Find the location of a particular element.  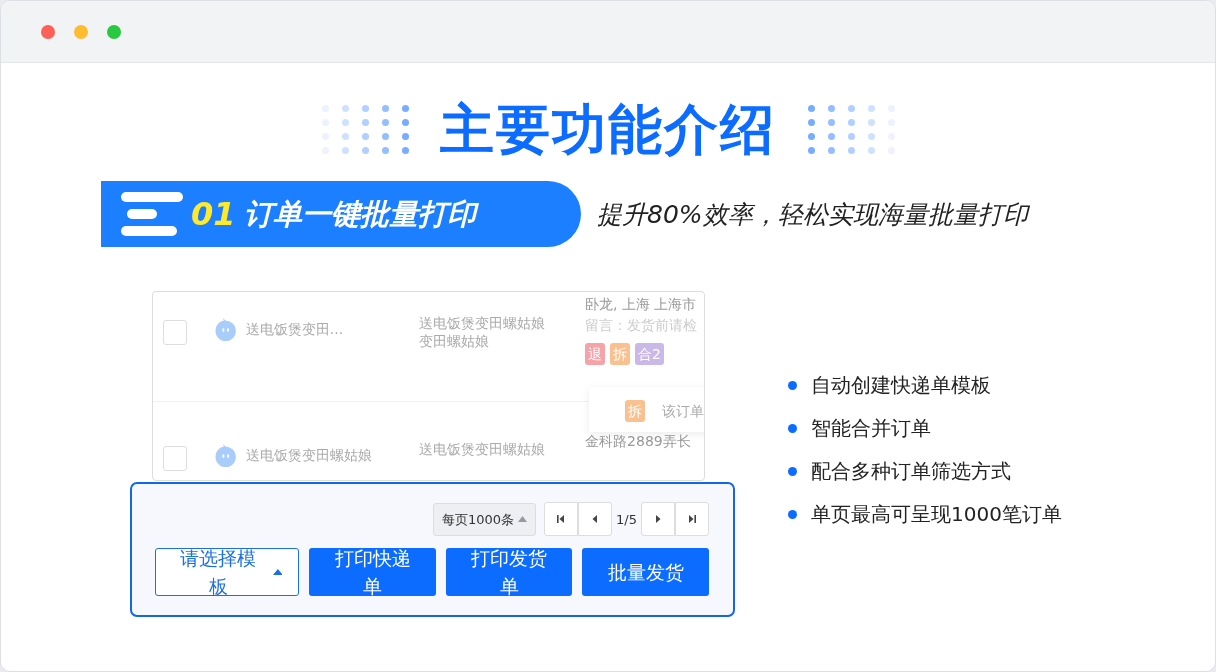

template-select: 请选择模板 is located at coordinates (227, 572).